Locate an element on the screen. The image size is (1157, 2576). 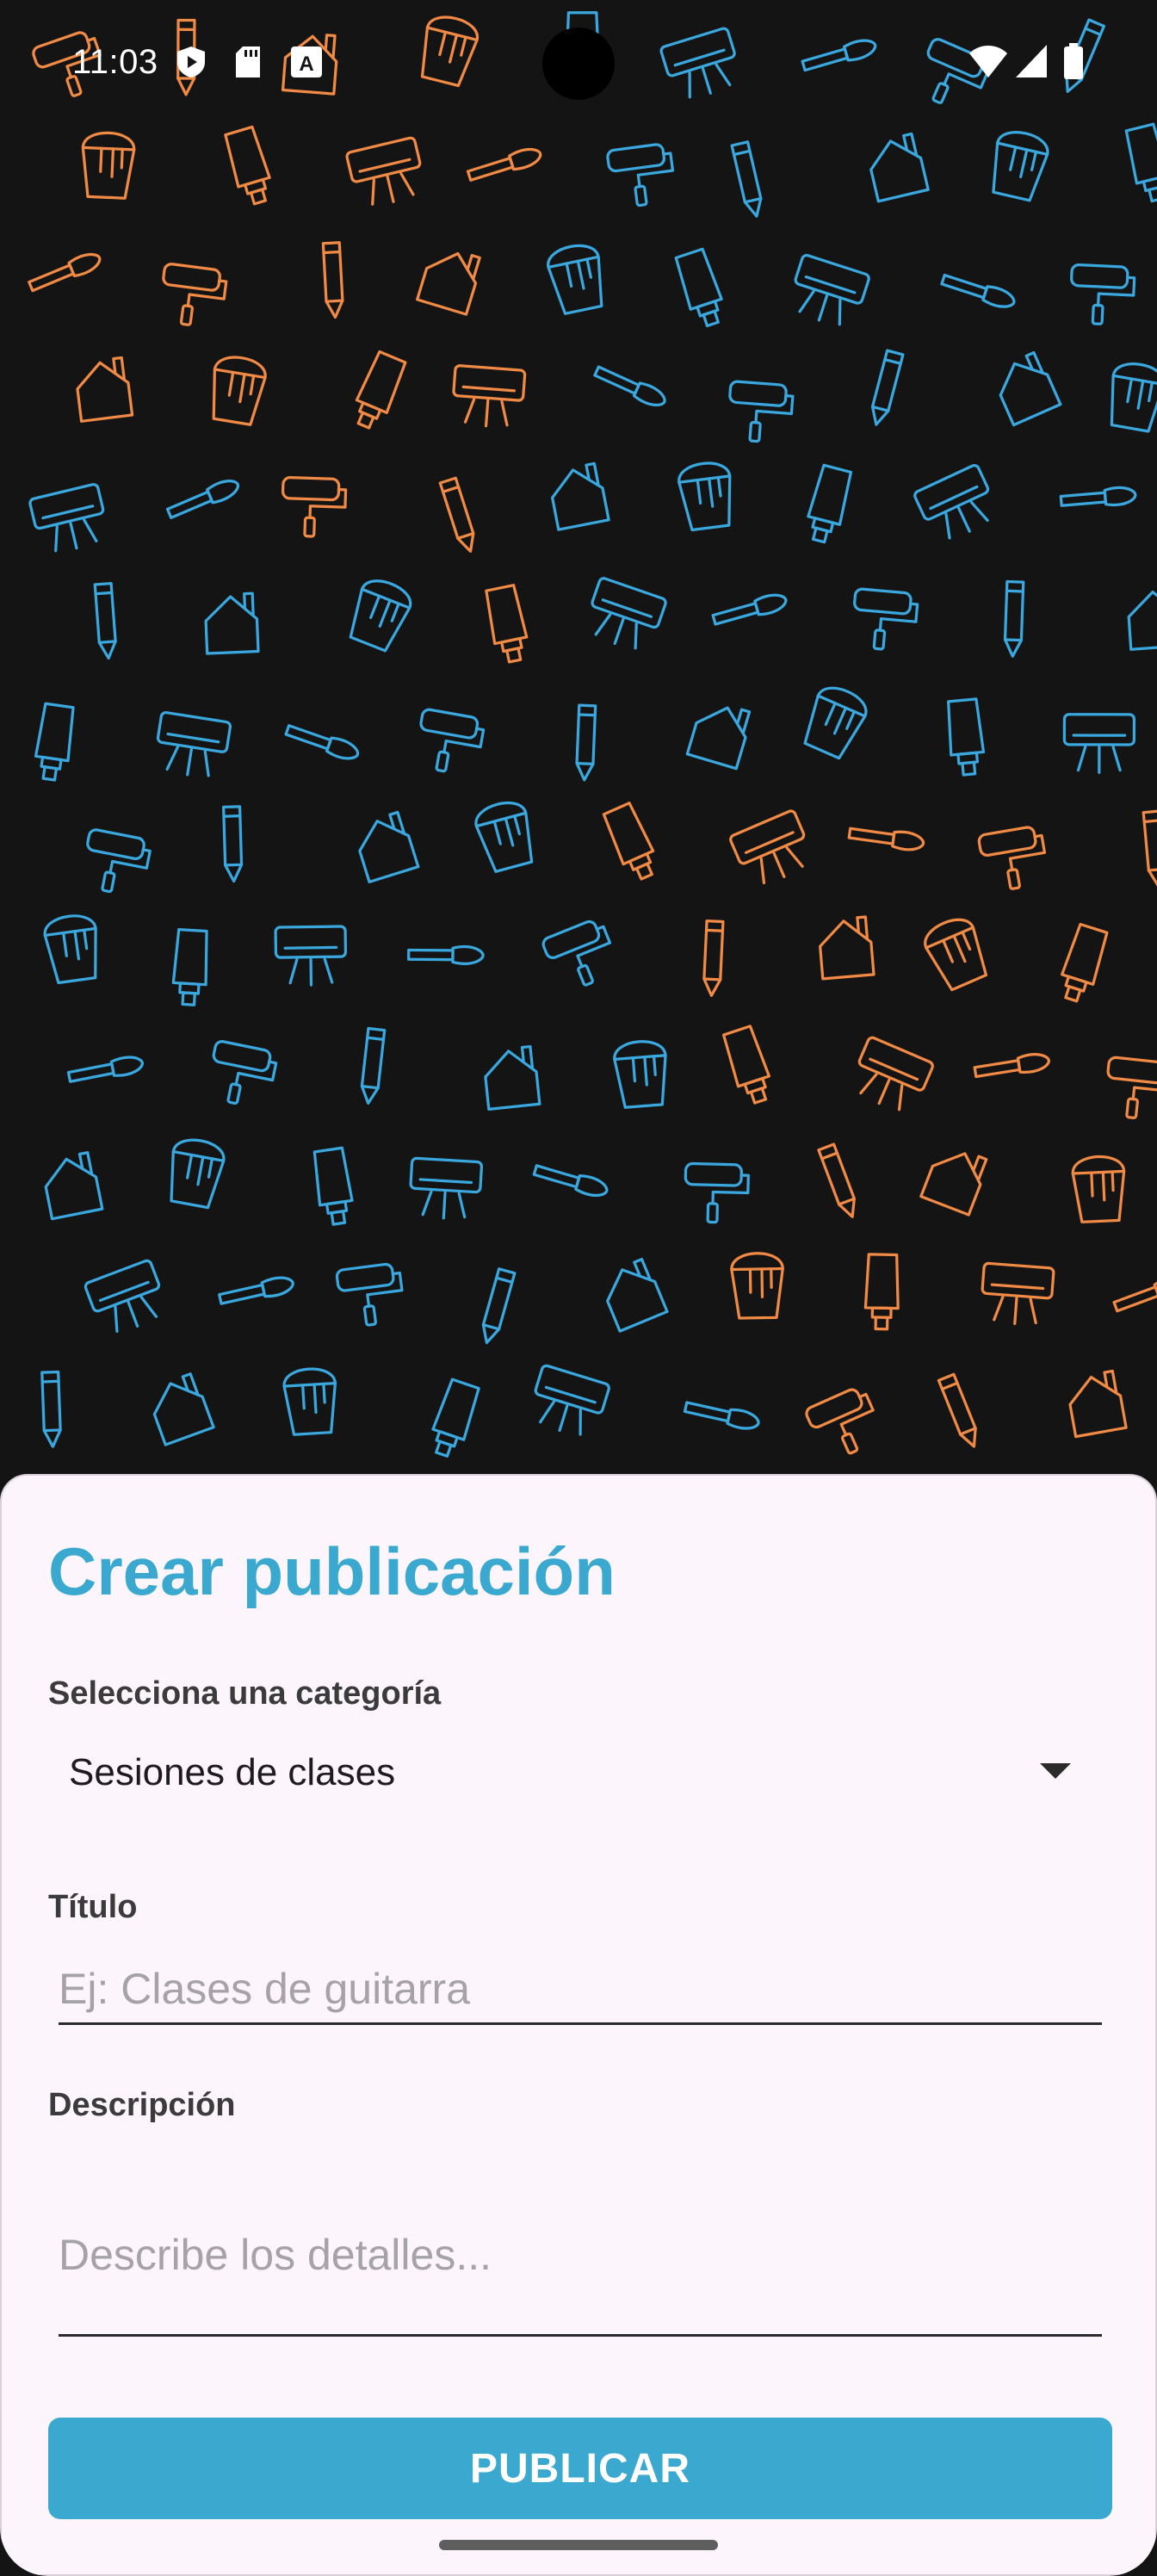
publish-button: PUBLICAR is located at coordinates (580, 2468).